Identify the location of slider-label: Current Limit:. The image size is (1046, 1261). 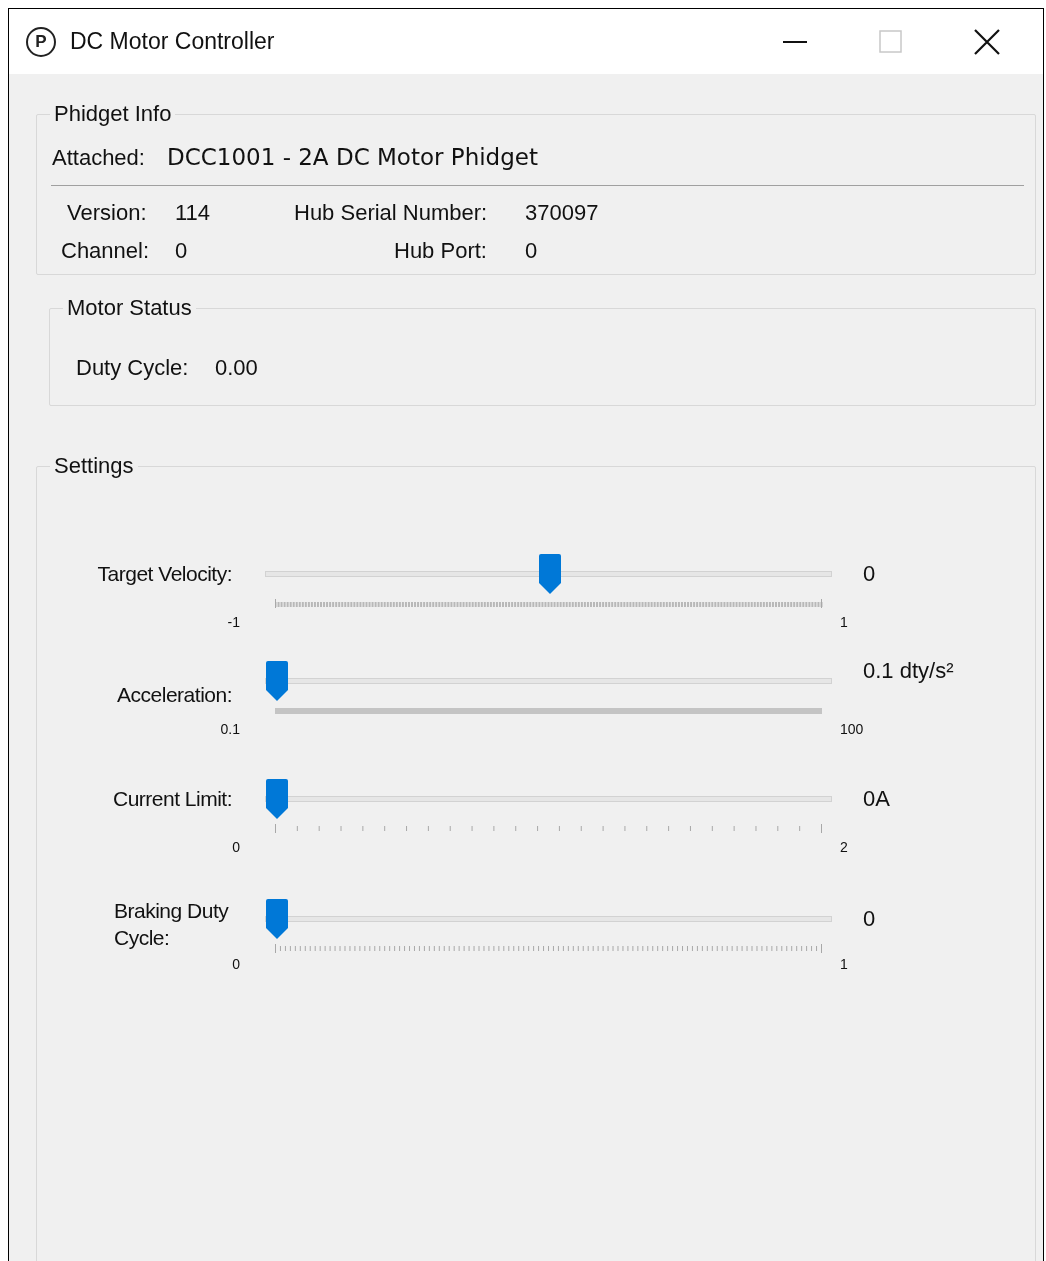
(172, 799).